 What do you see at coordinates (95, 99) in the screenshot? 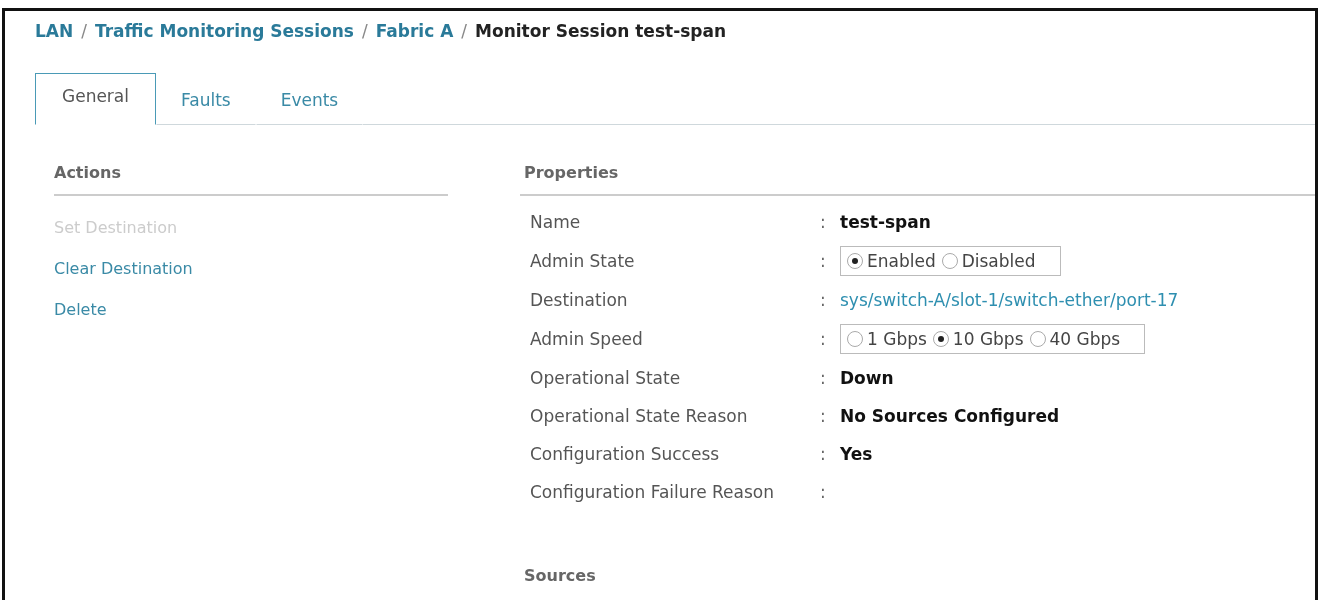
I see `tab: General` at bounding box center [95, 99].